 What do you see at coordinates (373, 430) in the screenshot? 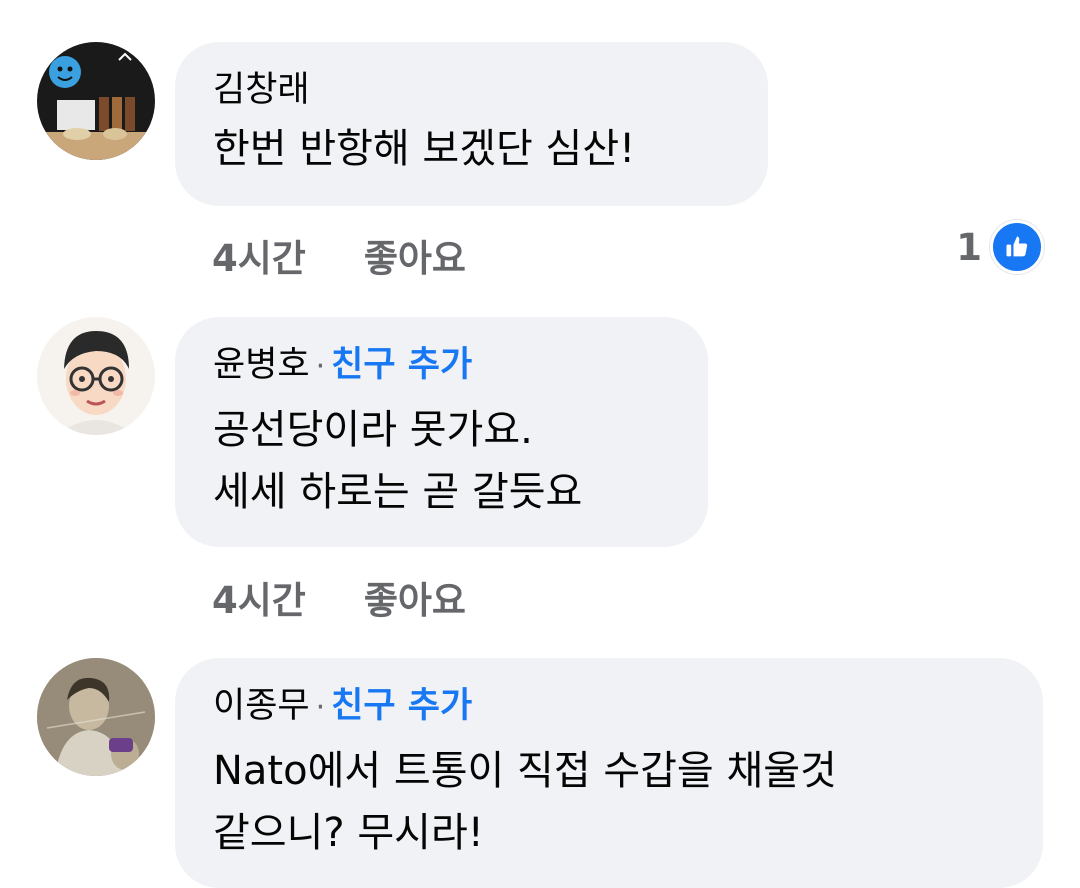
I see `comment-text-line: 공선당이라 못가요.` at bounding box center [373, 430].